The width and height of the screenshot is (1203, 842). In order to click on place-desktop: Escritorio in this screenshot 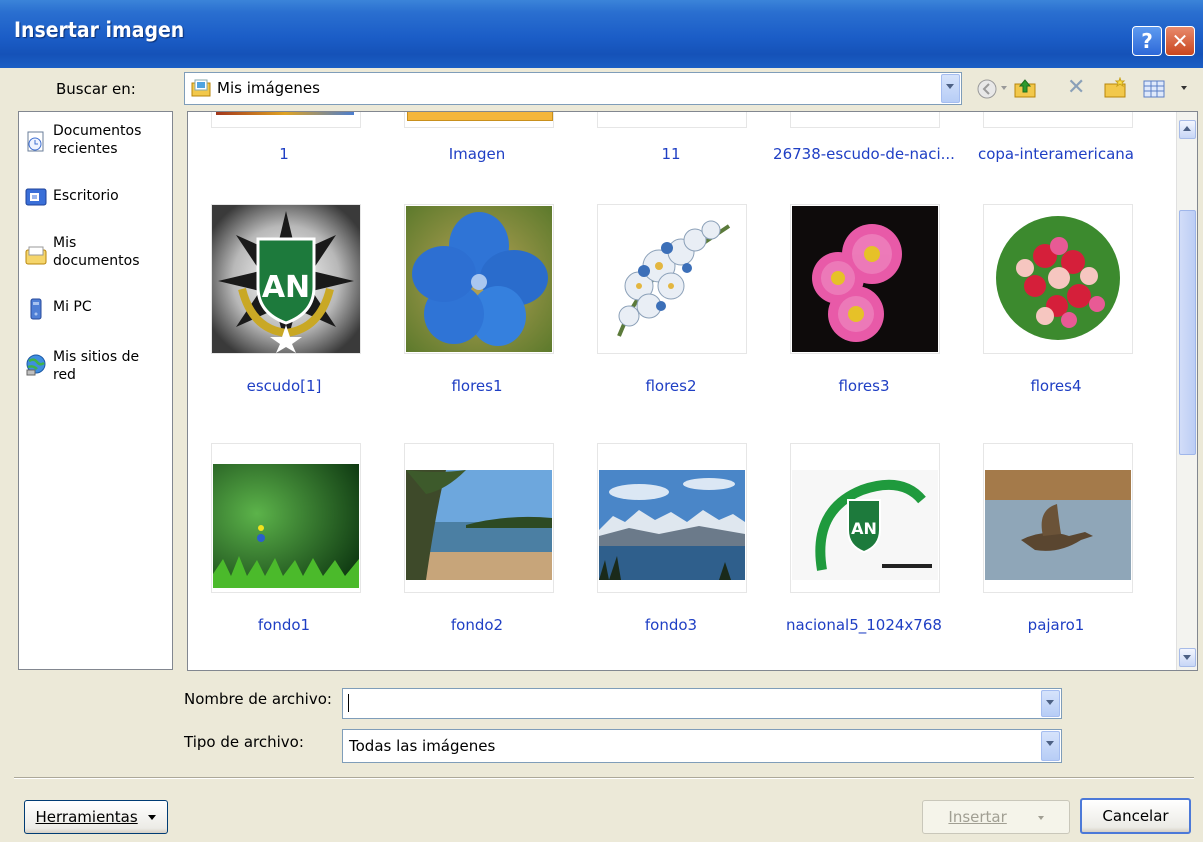, I will do `click(95, 208)`.